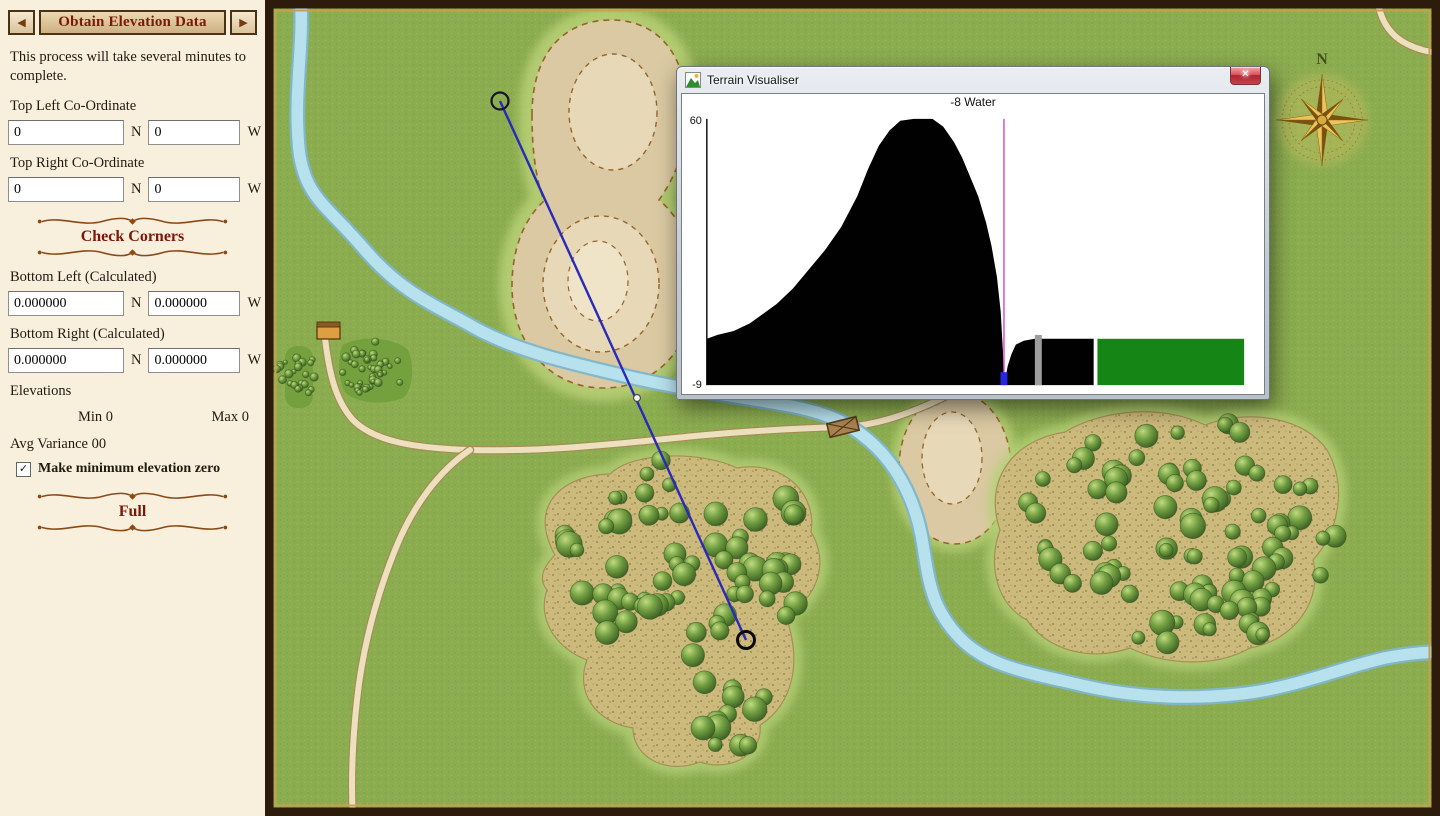 Image resolution: width=1440 pixels, height=816 pixels. What do you see at coordinates (753, 80) in the screenshot?
I see `window-title: Terrain Visualiser` at bounding box center [753, 80].